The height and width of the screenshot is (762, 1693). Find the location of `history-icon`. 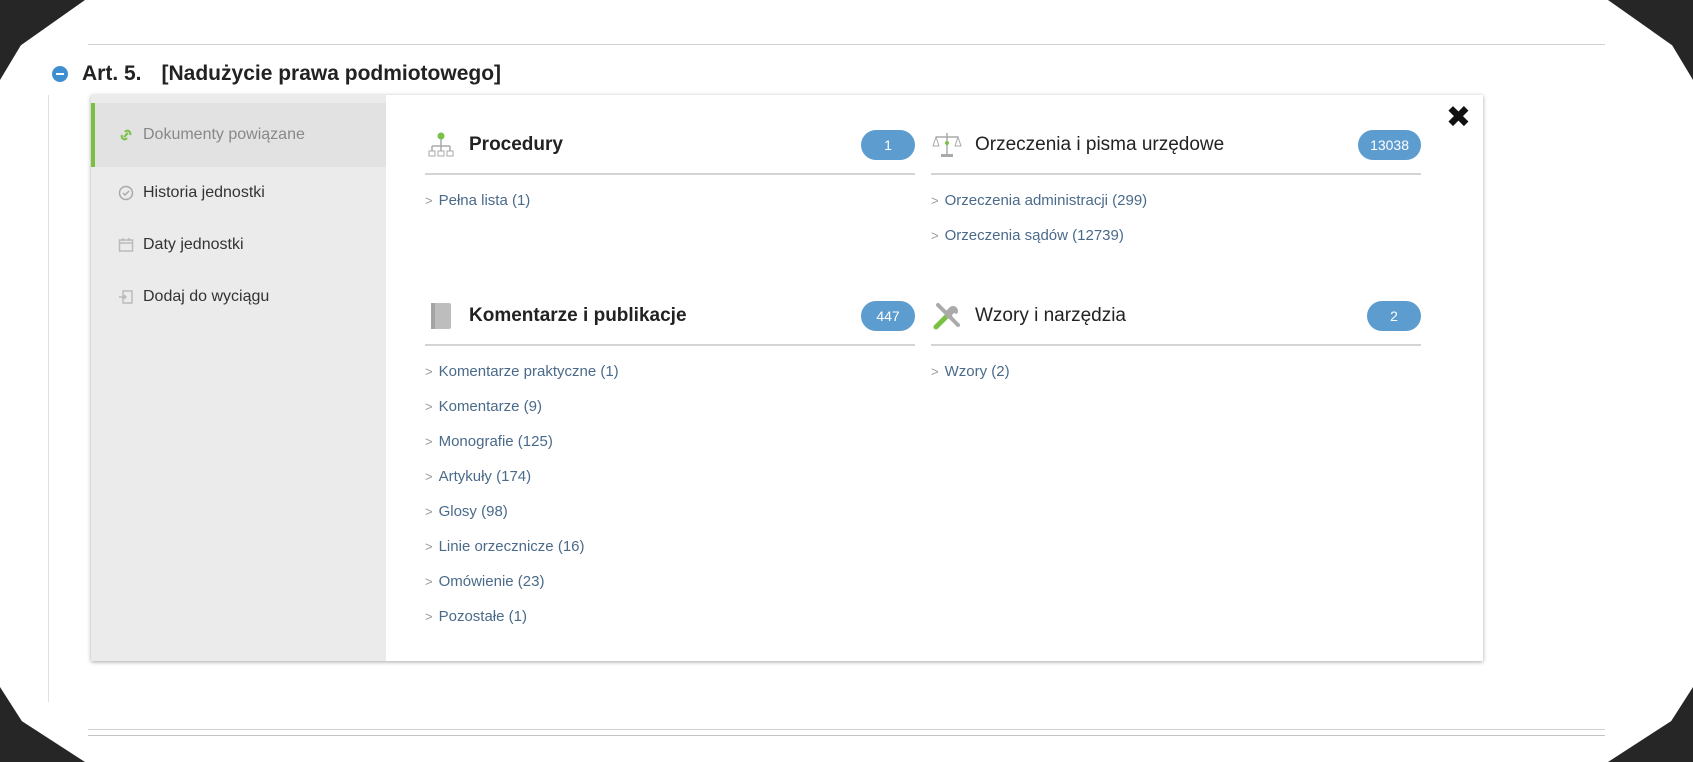

history-icon is located at coordinates (126, 193).